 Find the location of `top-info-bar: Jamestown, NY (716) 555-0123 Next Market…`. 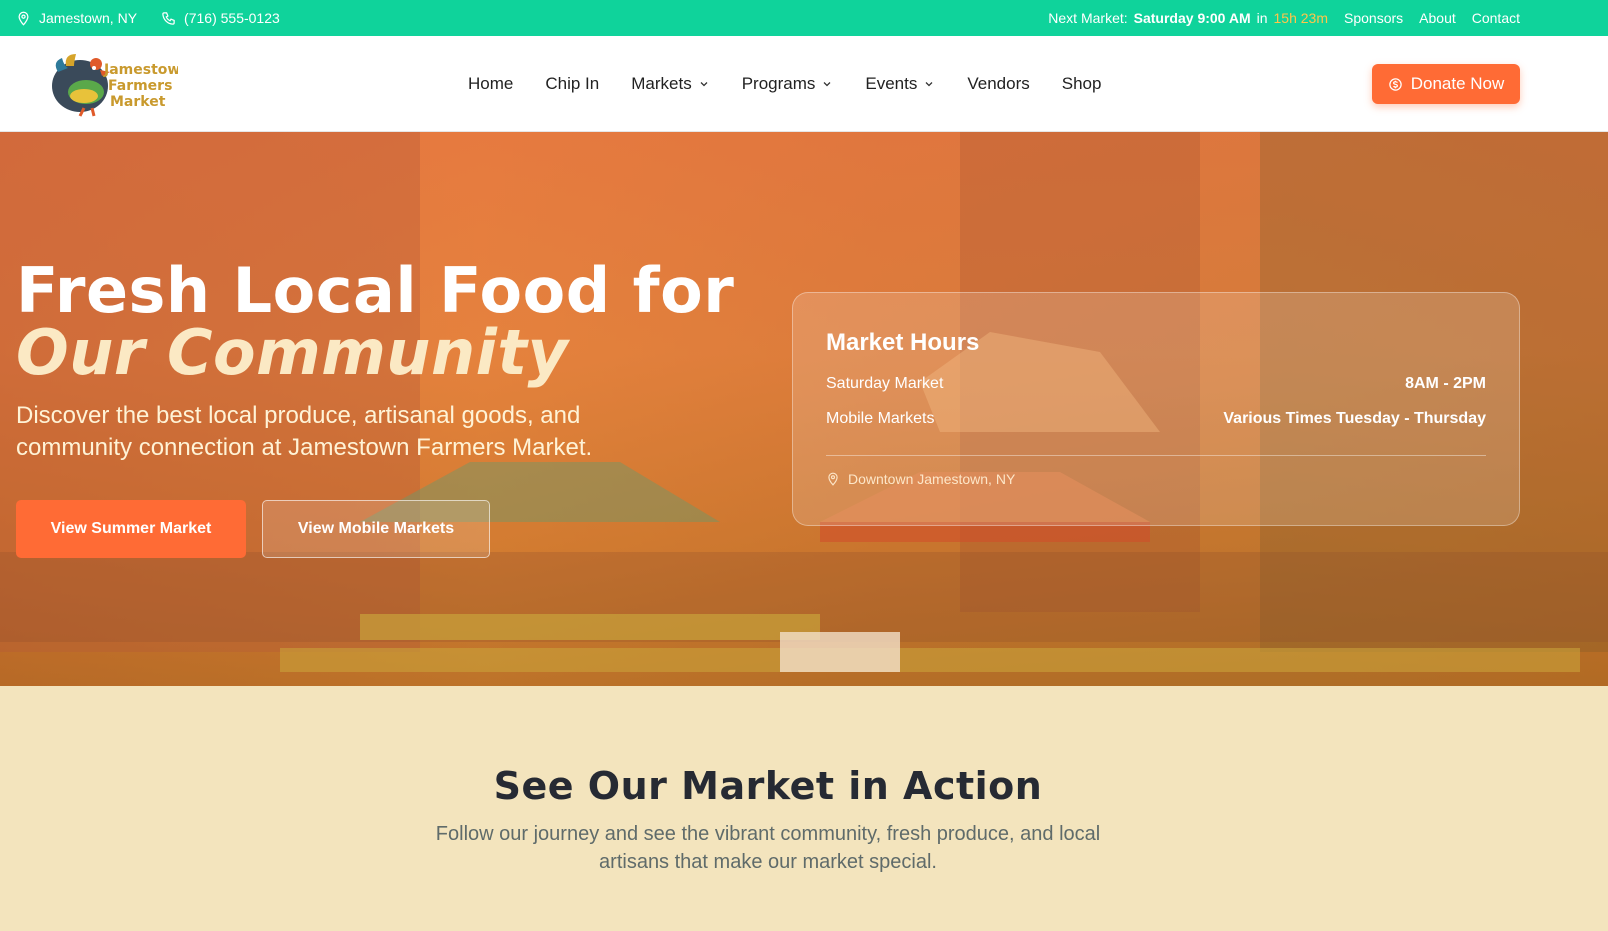

top-info-bar: Jamestown, NY (716) 555-0123 Next Market… is located at coordinates (804, 18).